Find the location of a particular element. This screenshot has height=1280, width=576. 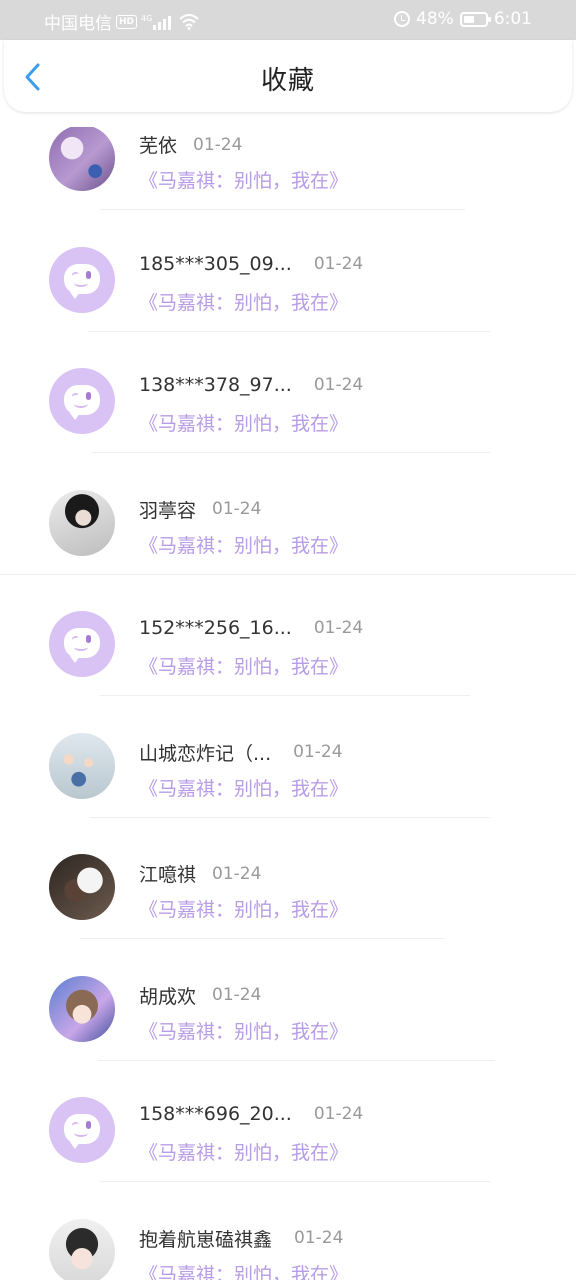

status-bar: 中国电信 HD 4G 48% 6:01 is located at coordinates (288, 20).